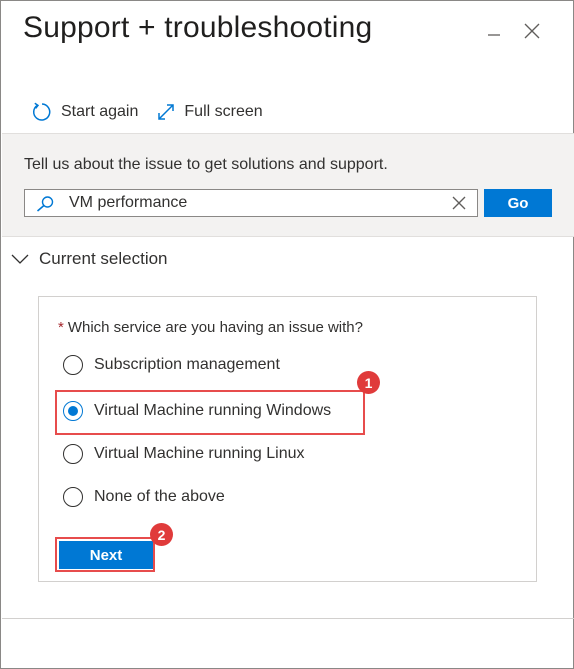 Image resolution: width=574 pixels, height=669 pixels. I want to click on radio-button-selected, so click(73, 411).